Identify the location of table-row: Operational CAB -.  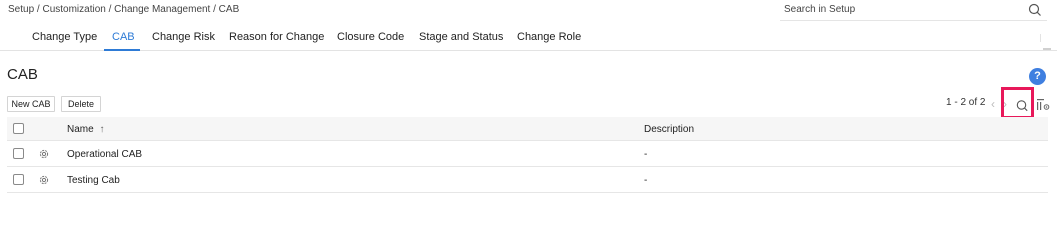
(527, 154).